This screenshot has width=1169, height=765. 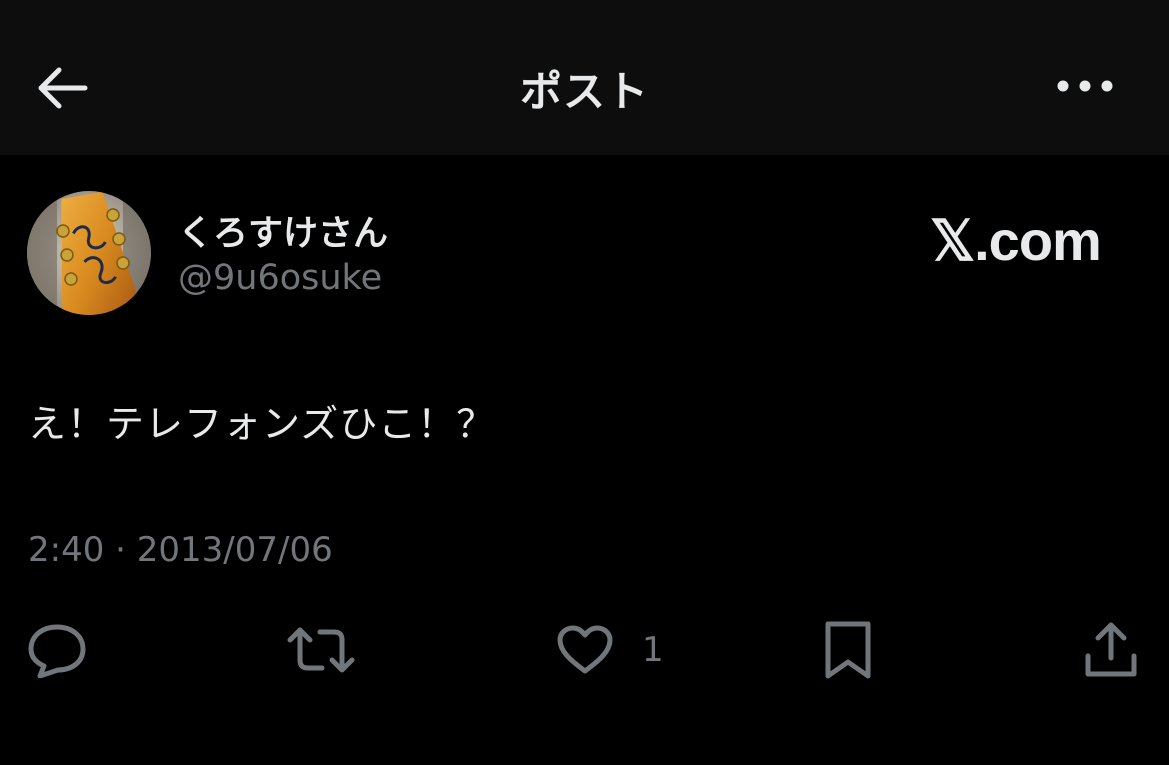 I want to click on reply-button, so click(x=57, y=650).